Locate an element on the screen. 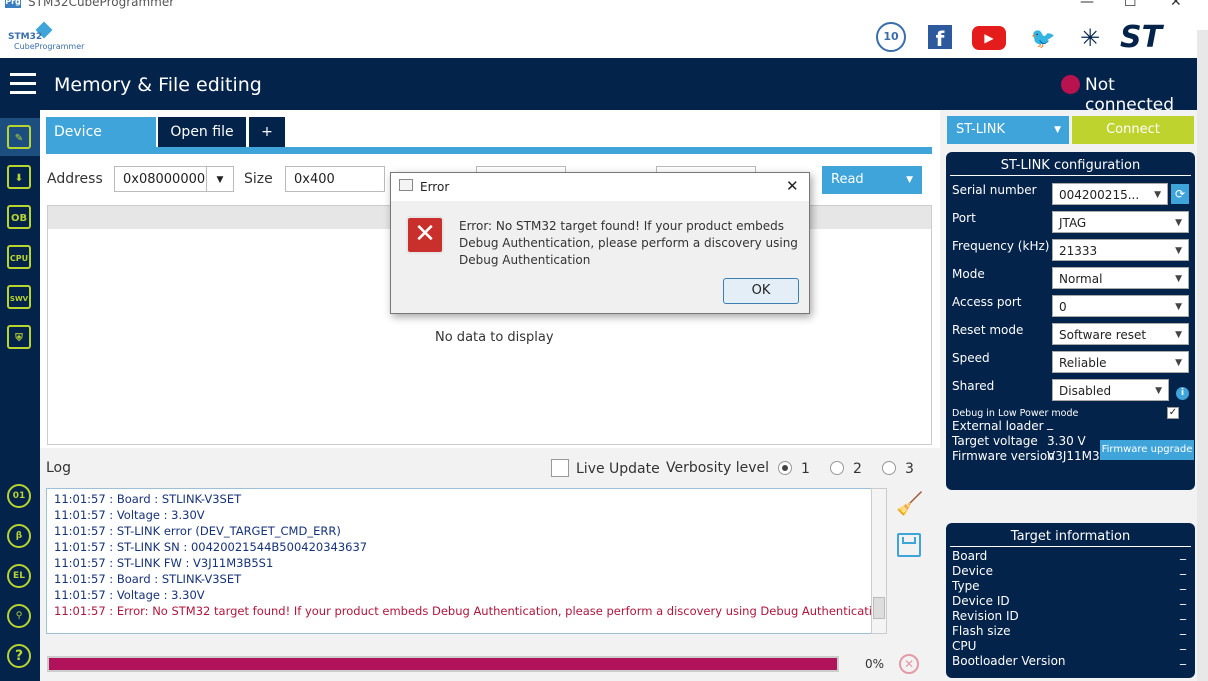  type-label: Type is located at coordinates (966, 586).